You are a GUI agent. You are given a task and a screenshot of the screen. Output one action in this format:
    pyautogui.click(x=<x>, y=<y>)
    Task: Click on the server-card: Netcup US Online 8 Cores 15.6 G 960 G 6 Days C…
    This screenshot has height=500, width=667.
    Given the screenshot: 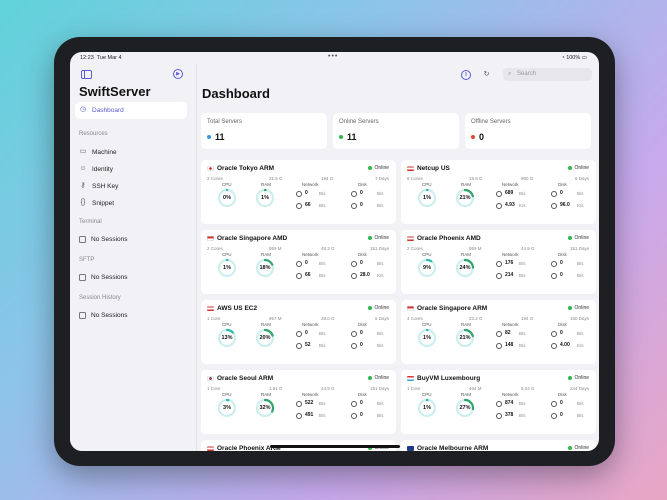 What is the action you would take?
    pyautogui.click(x=498, y=192)
    